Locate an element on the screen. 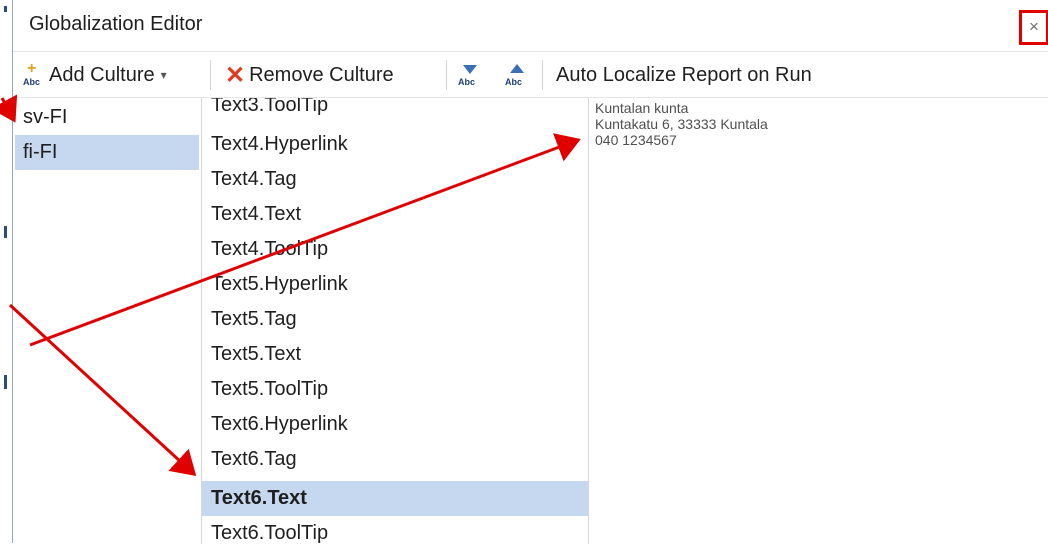 This screenshot has height=544, width=1048. annotation-arrow-to-culture is located at coordinates (9, 108).